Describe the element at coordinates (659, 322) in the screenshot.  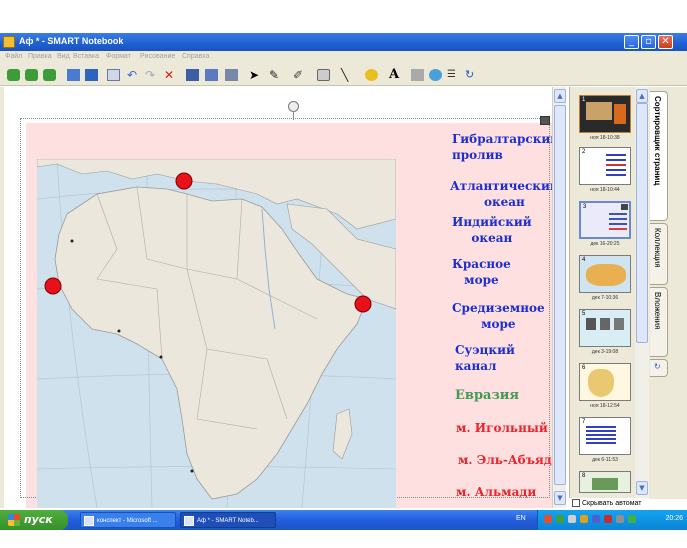
I see `tab-attachments: Вложения` at that location.